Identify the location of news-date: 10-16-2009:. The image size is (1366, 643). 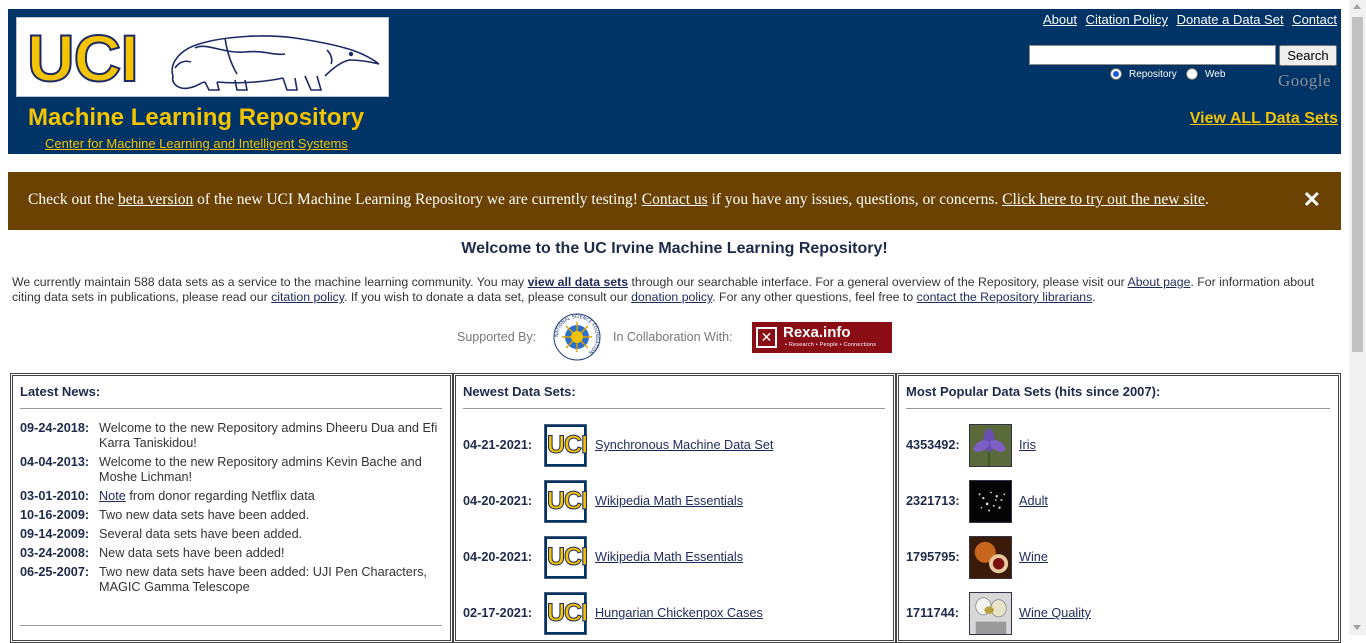
(55, 515).